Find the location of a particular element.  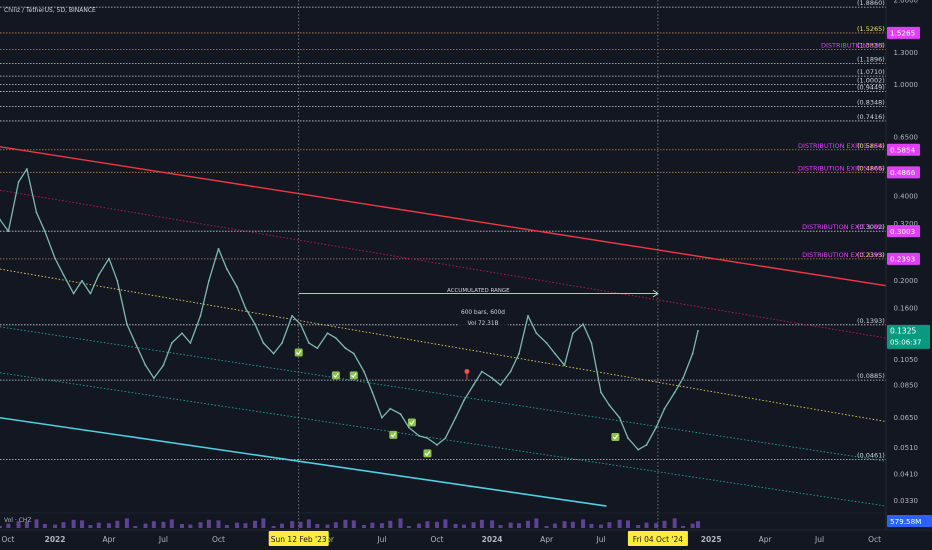

price-tick-label: 1.3000 is located at coordinates (906, 53).